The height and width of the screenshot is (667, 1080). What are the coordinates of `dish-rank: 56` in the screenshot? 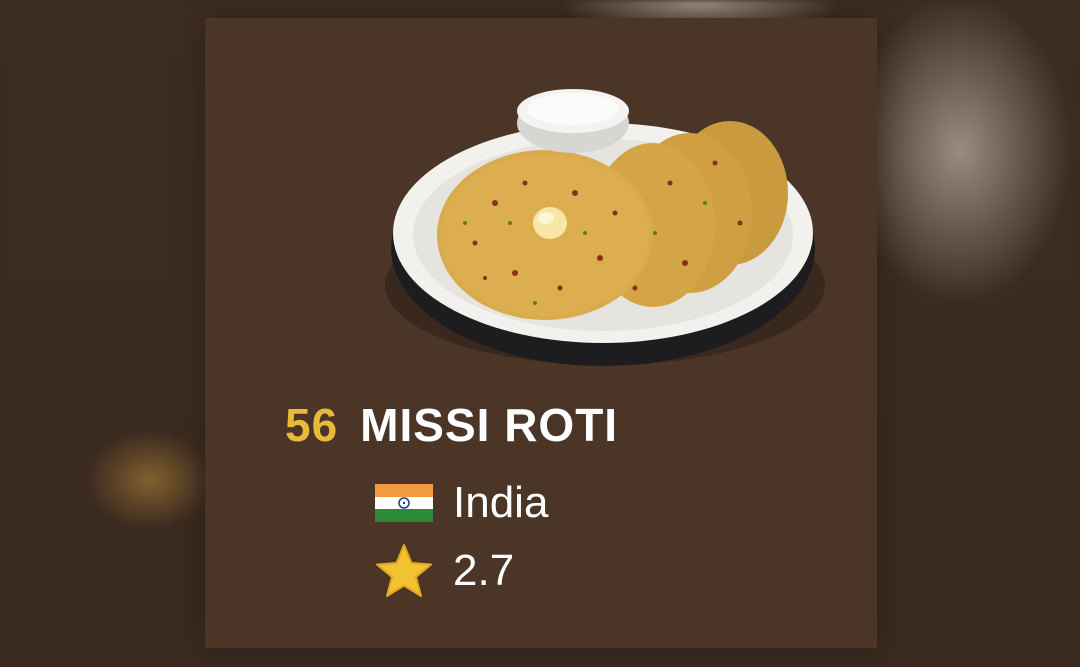 It's located at (312, 425).